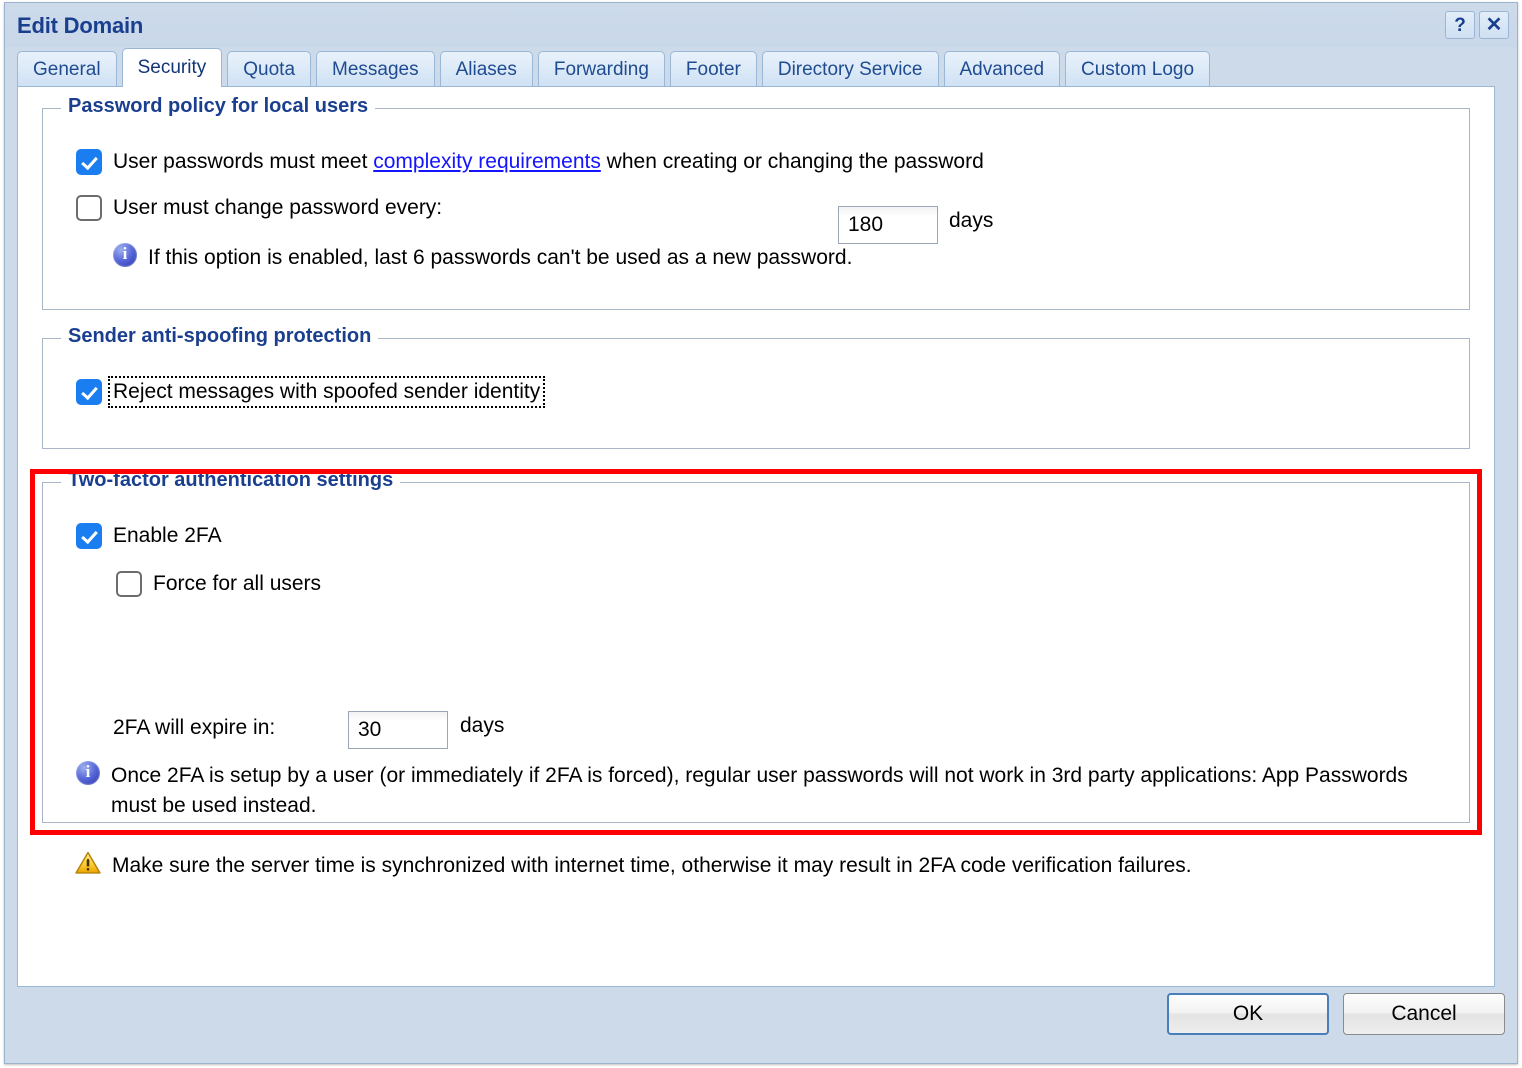  What do you see at coordinates (1002, 69) in the screenshot?
I see `tab-advanced: Advanced` at bounding box center [1002, 69].